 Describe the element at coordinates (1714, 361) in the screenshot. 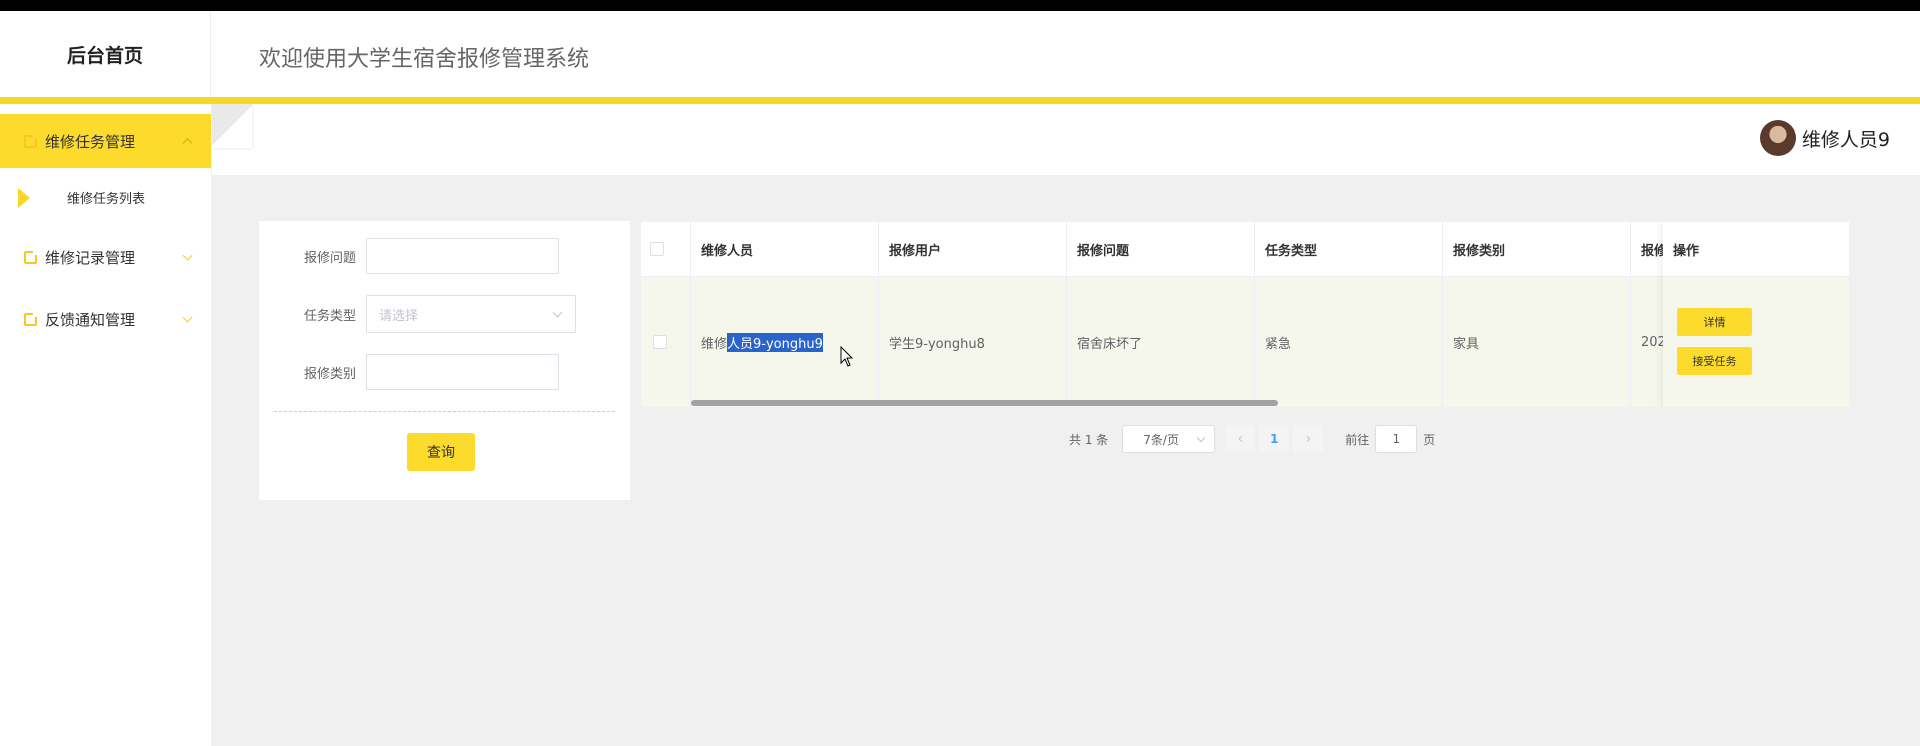

I see `accept-task-button: 接受任务` at that location.